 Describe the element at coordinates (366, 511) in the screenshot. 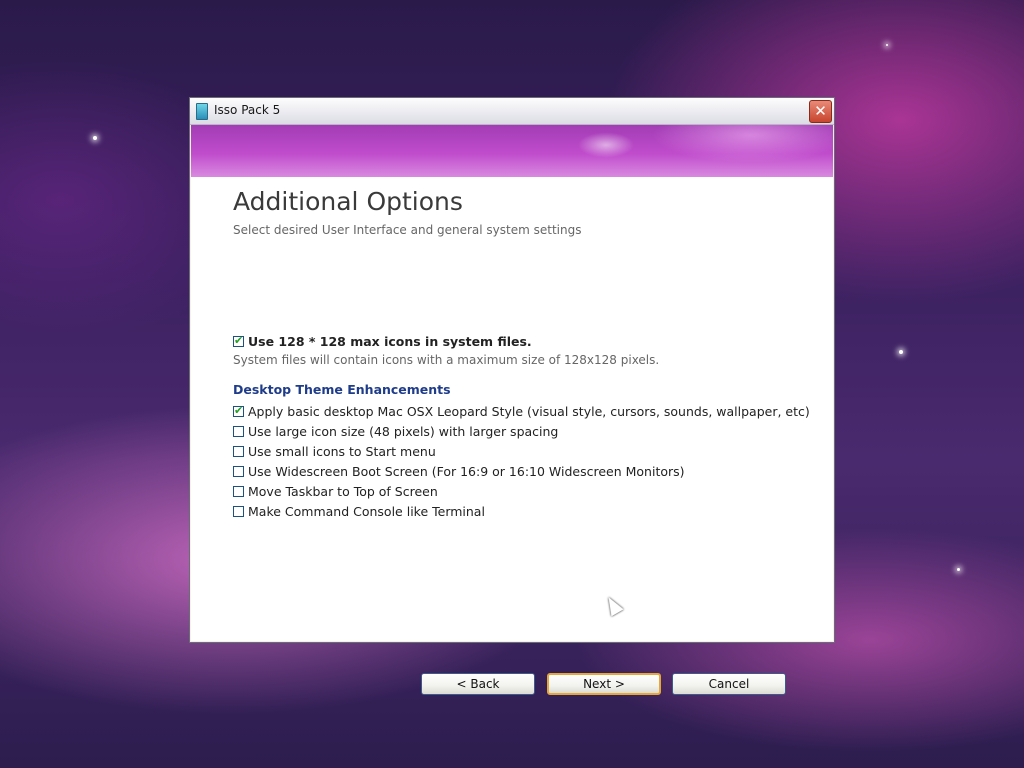

I see `option-label: Make Command Console like Terminal` at that location.